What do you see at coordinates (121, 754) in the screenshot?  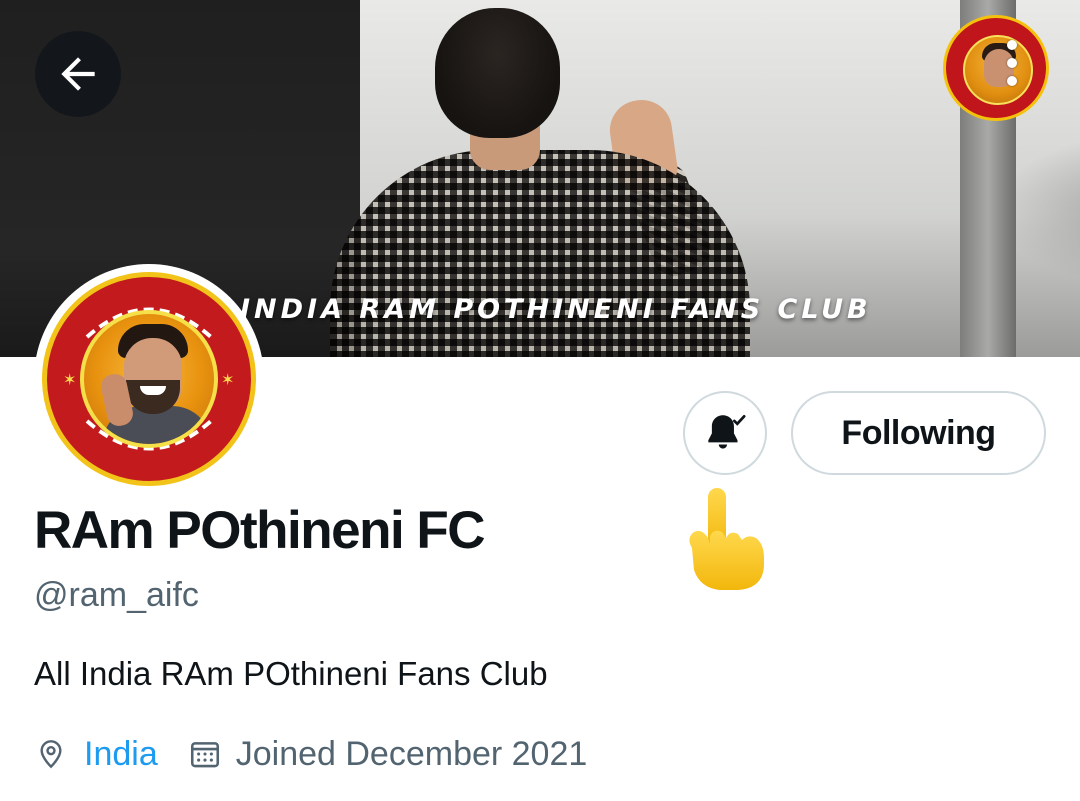 I see `profile-location-link: India` at bounding box center [121, 754].